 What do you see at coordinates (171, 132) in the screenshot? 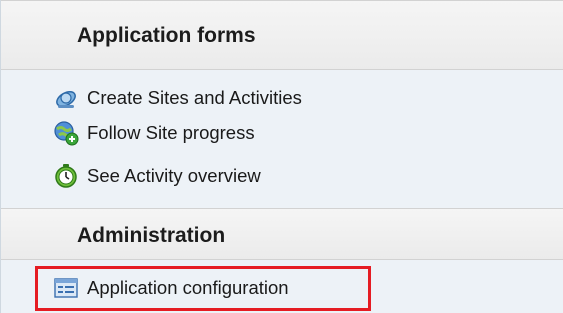
I see `menu-item-label: Follow Site progress` at bounding box center [171, 132].